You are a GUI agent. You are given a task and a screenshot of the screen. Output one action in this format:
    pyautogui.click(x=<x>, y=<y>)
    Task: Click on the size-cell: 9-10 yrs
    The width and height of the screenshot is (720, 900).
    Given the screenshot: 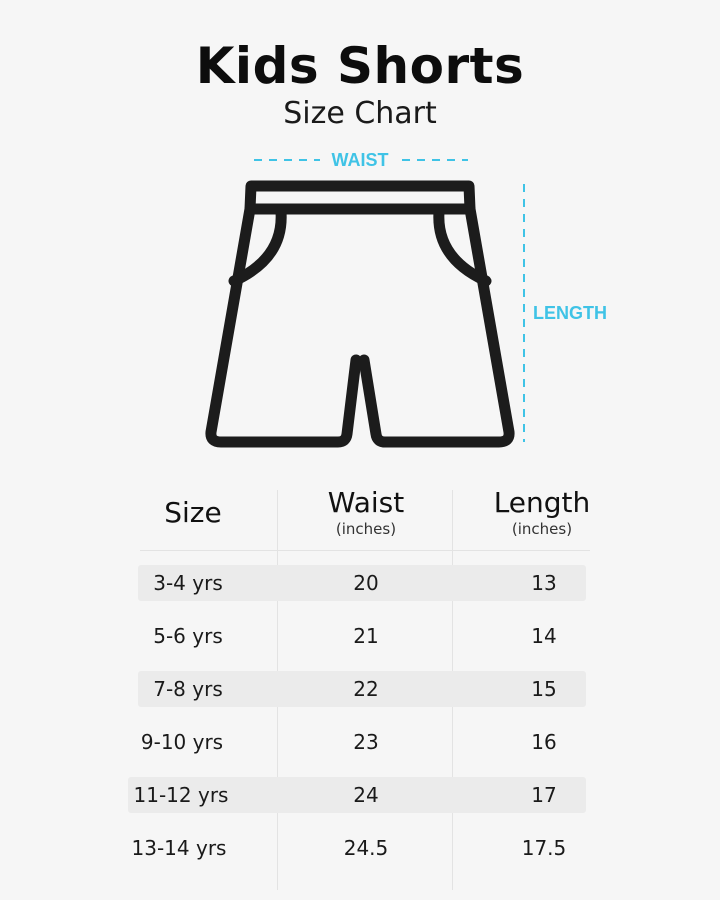 What is the action you would take?
    pyautogui.click(x=182, y=742)
    